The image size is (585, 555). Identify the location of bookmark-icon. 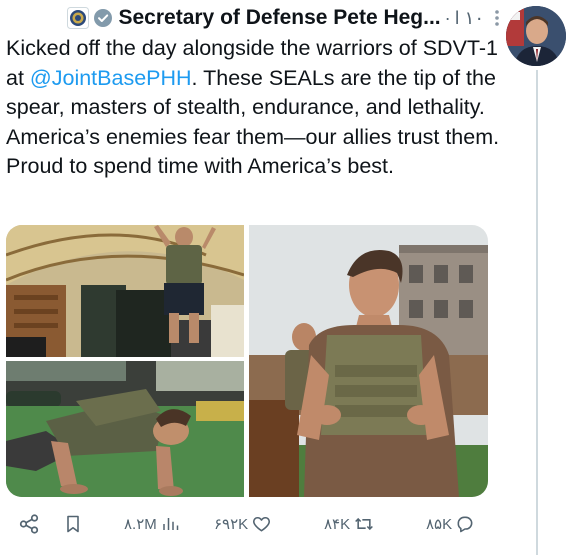
(73, 524).